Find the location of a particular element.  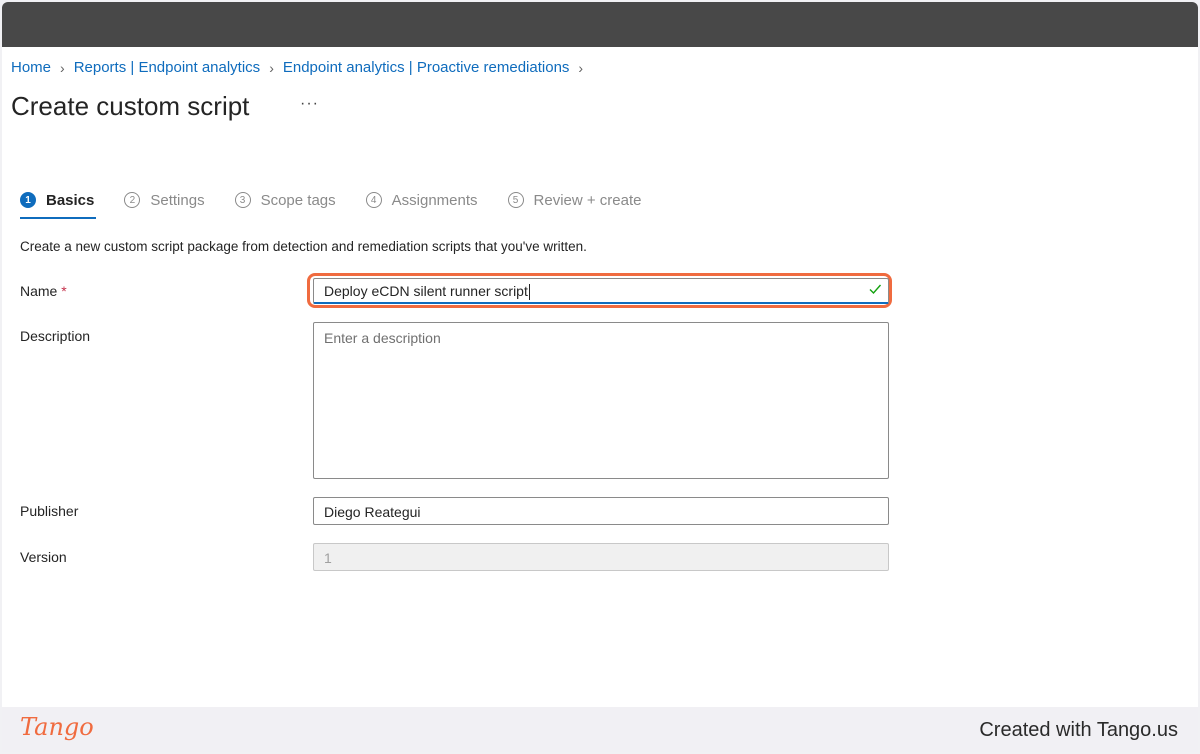

description-label: Description is located at coordinates (55, 336).